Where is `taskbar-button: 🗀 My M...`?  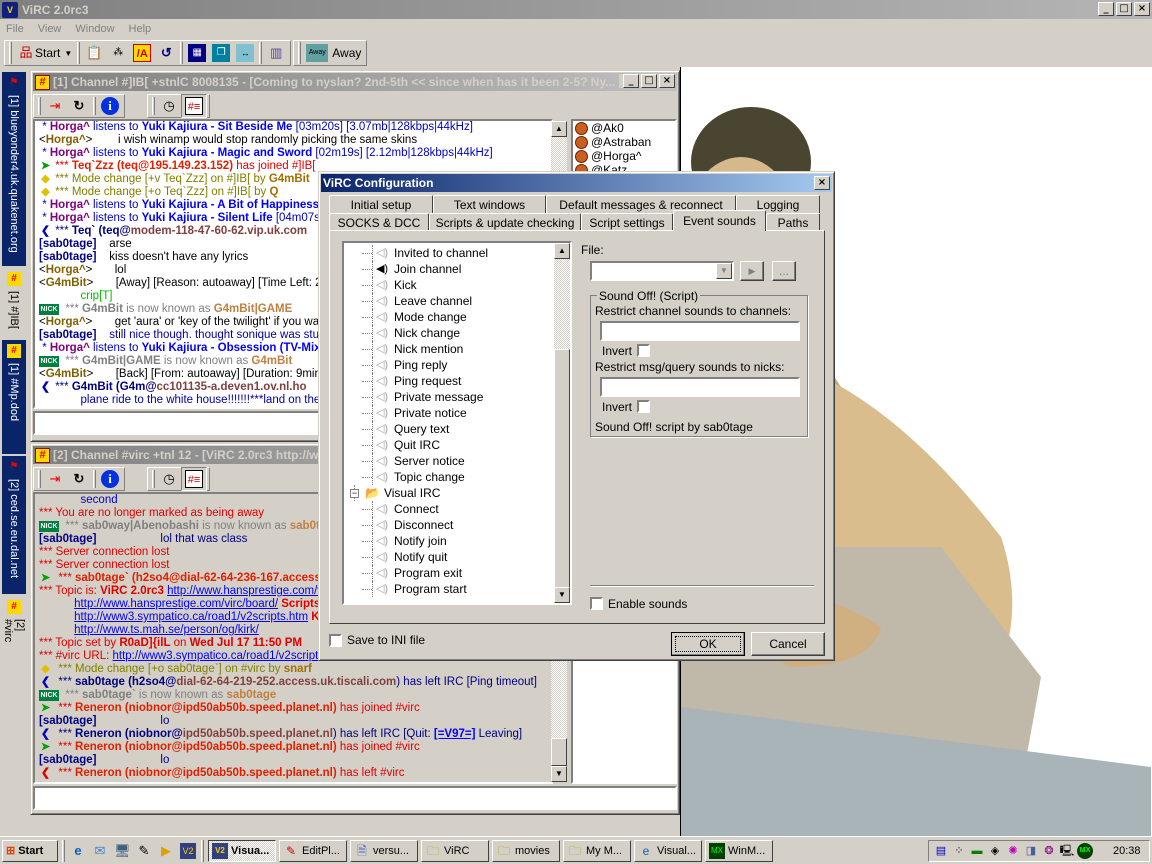 taskbar-button: 🗀 My M... is located at coordinates (597, 850).